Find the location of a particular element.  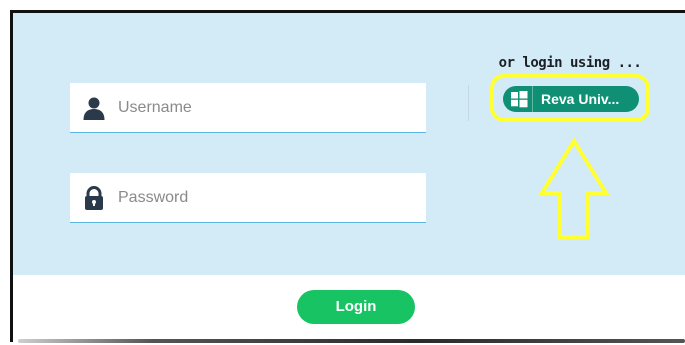

password-field is located at coordinates (248, 198).